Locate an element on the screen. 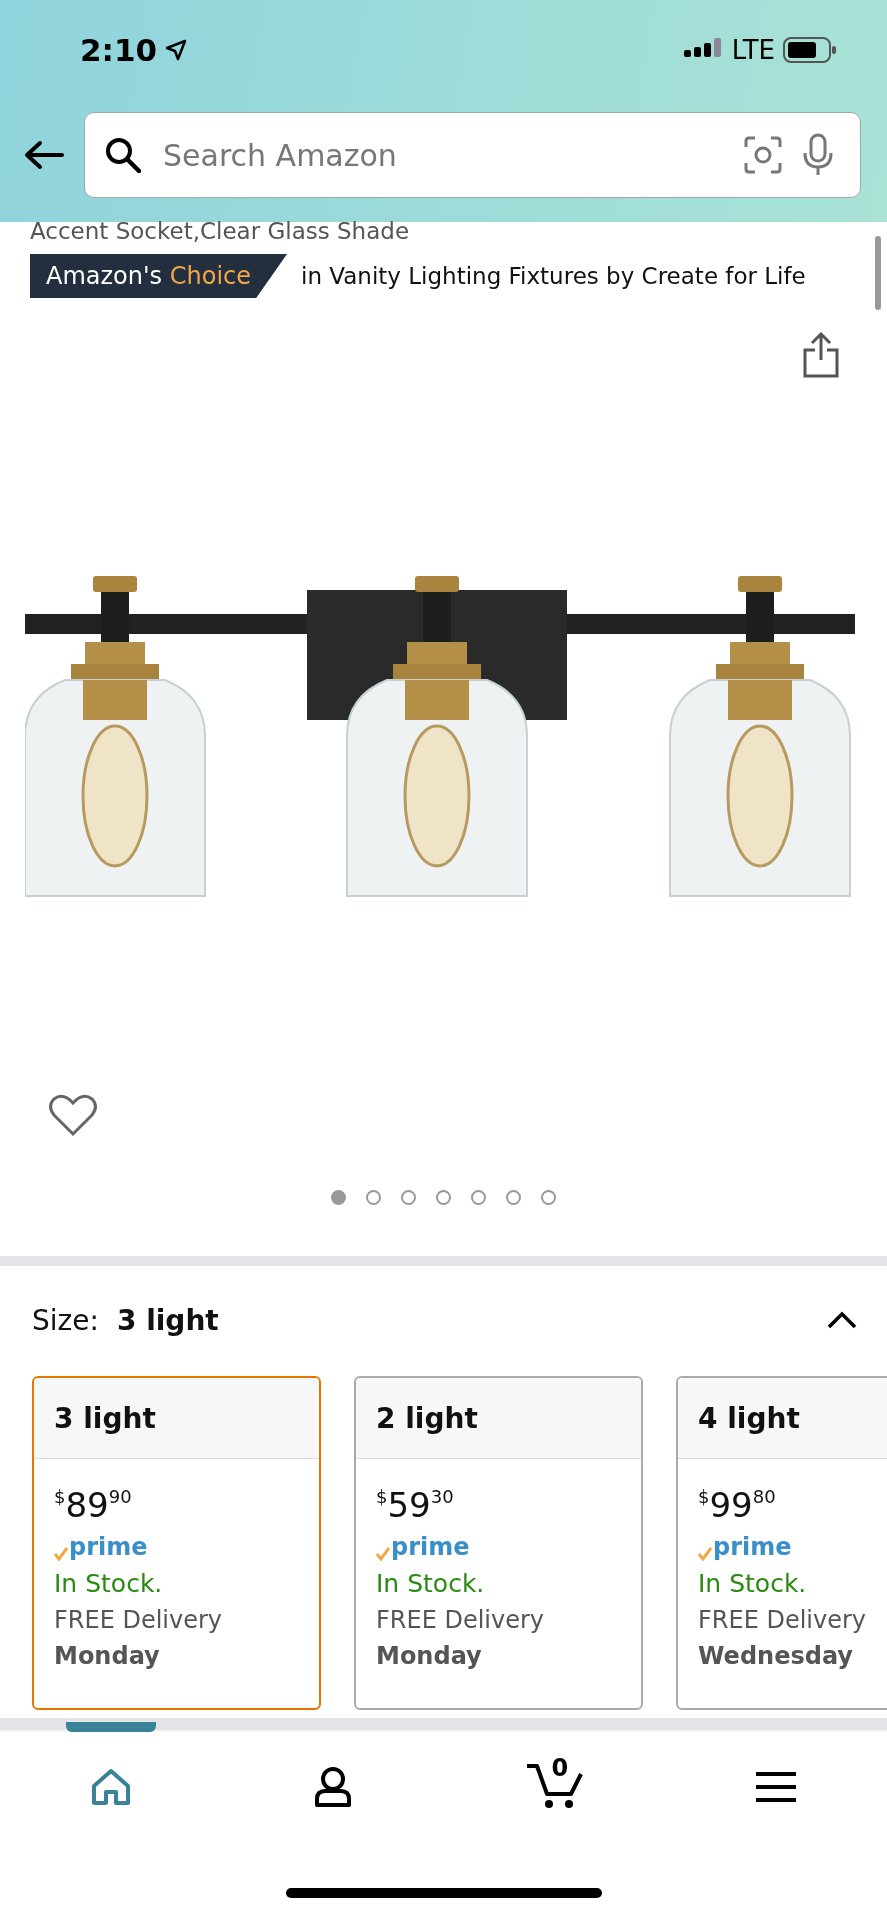 This screenshot has width=887, height=1920. location-arrow-icon is located at coordinates (176, 50).